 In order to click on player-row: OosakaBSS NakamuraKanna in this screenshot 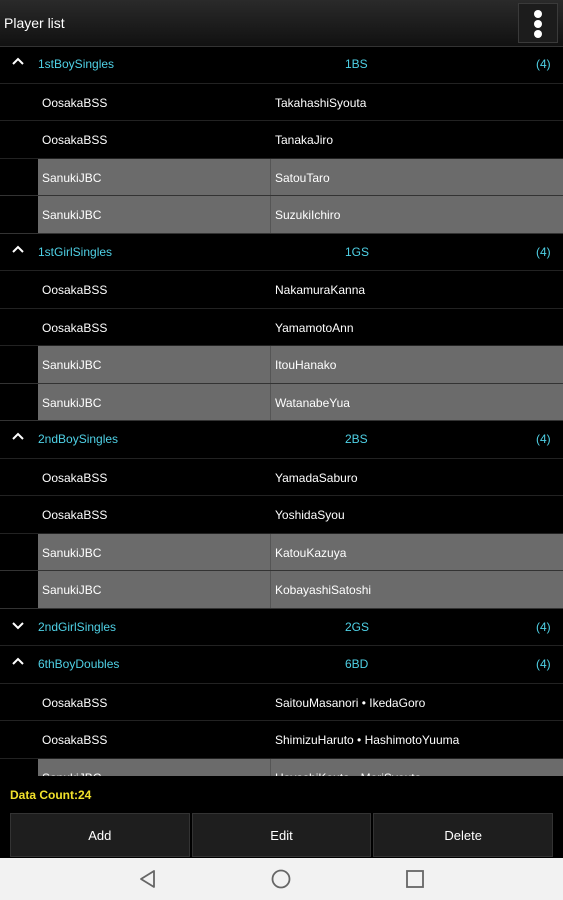, I will do `click(281, 290)`.